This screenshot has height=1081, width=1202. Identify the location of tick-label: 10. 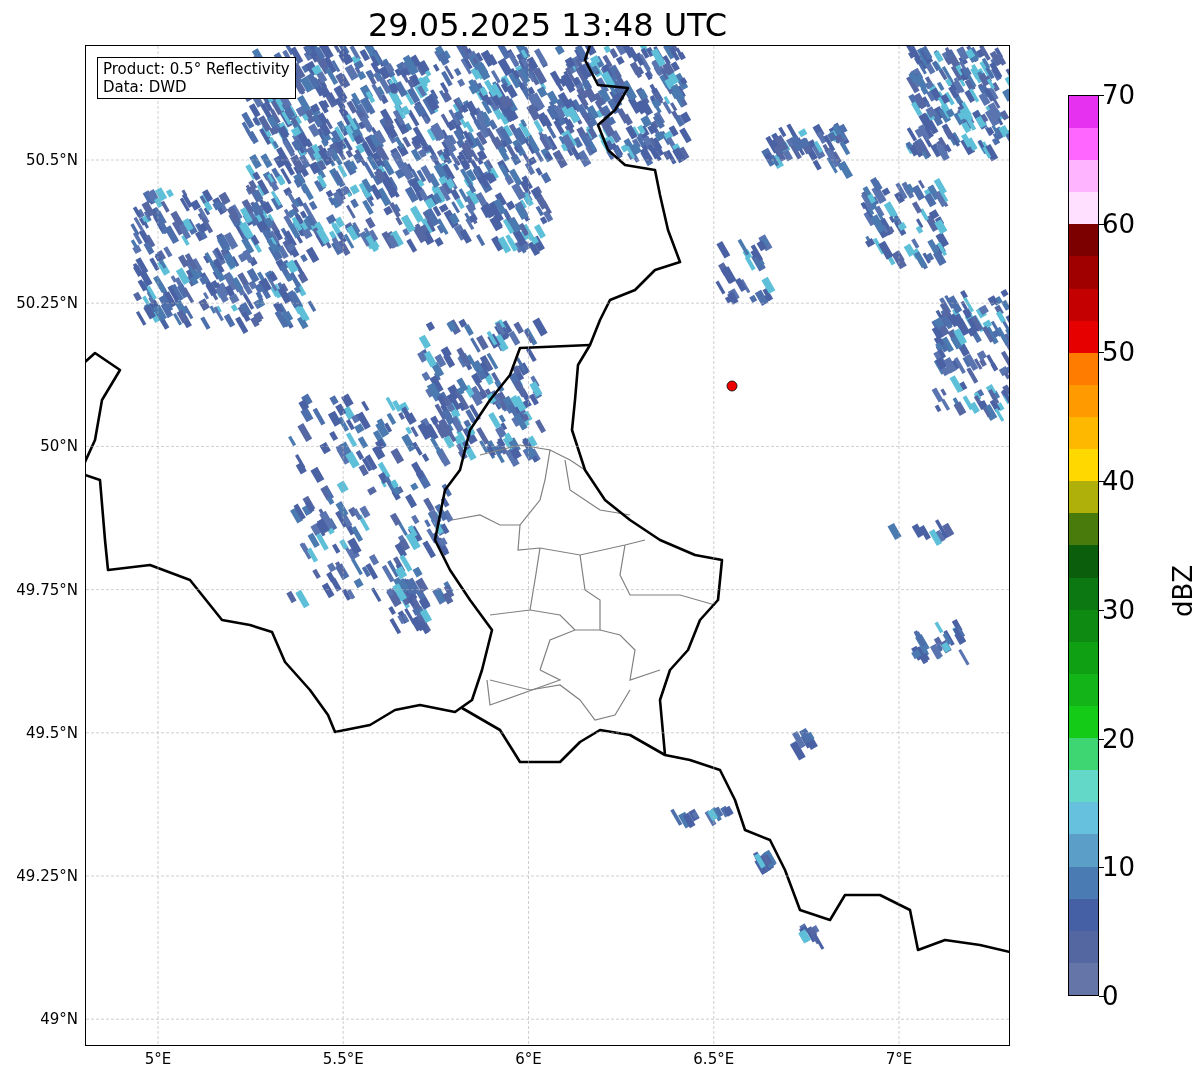
(1119, 867).